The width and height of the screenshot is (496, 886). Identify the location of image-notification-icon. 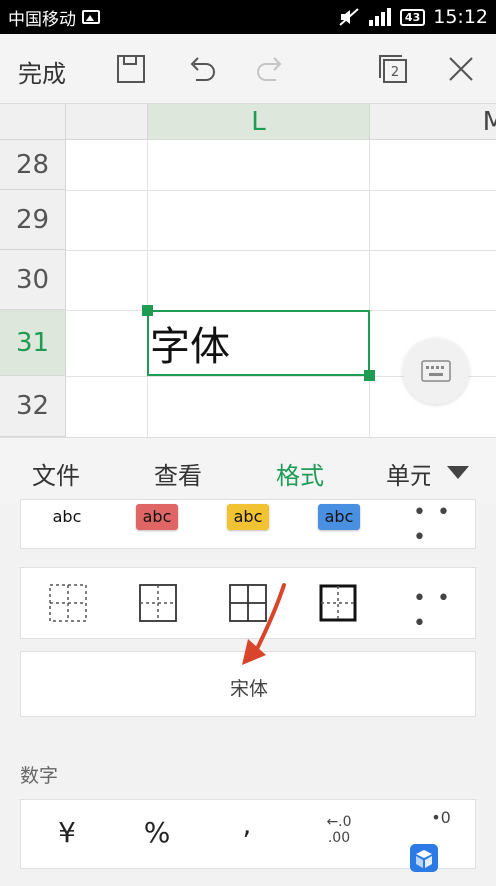
(91, 17).